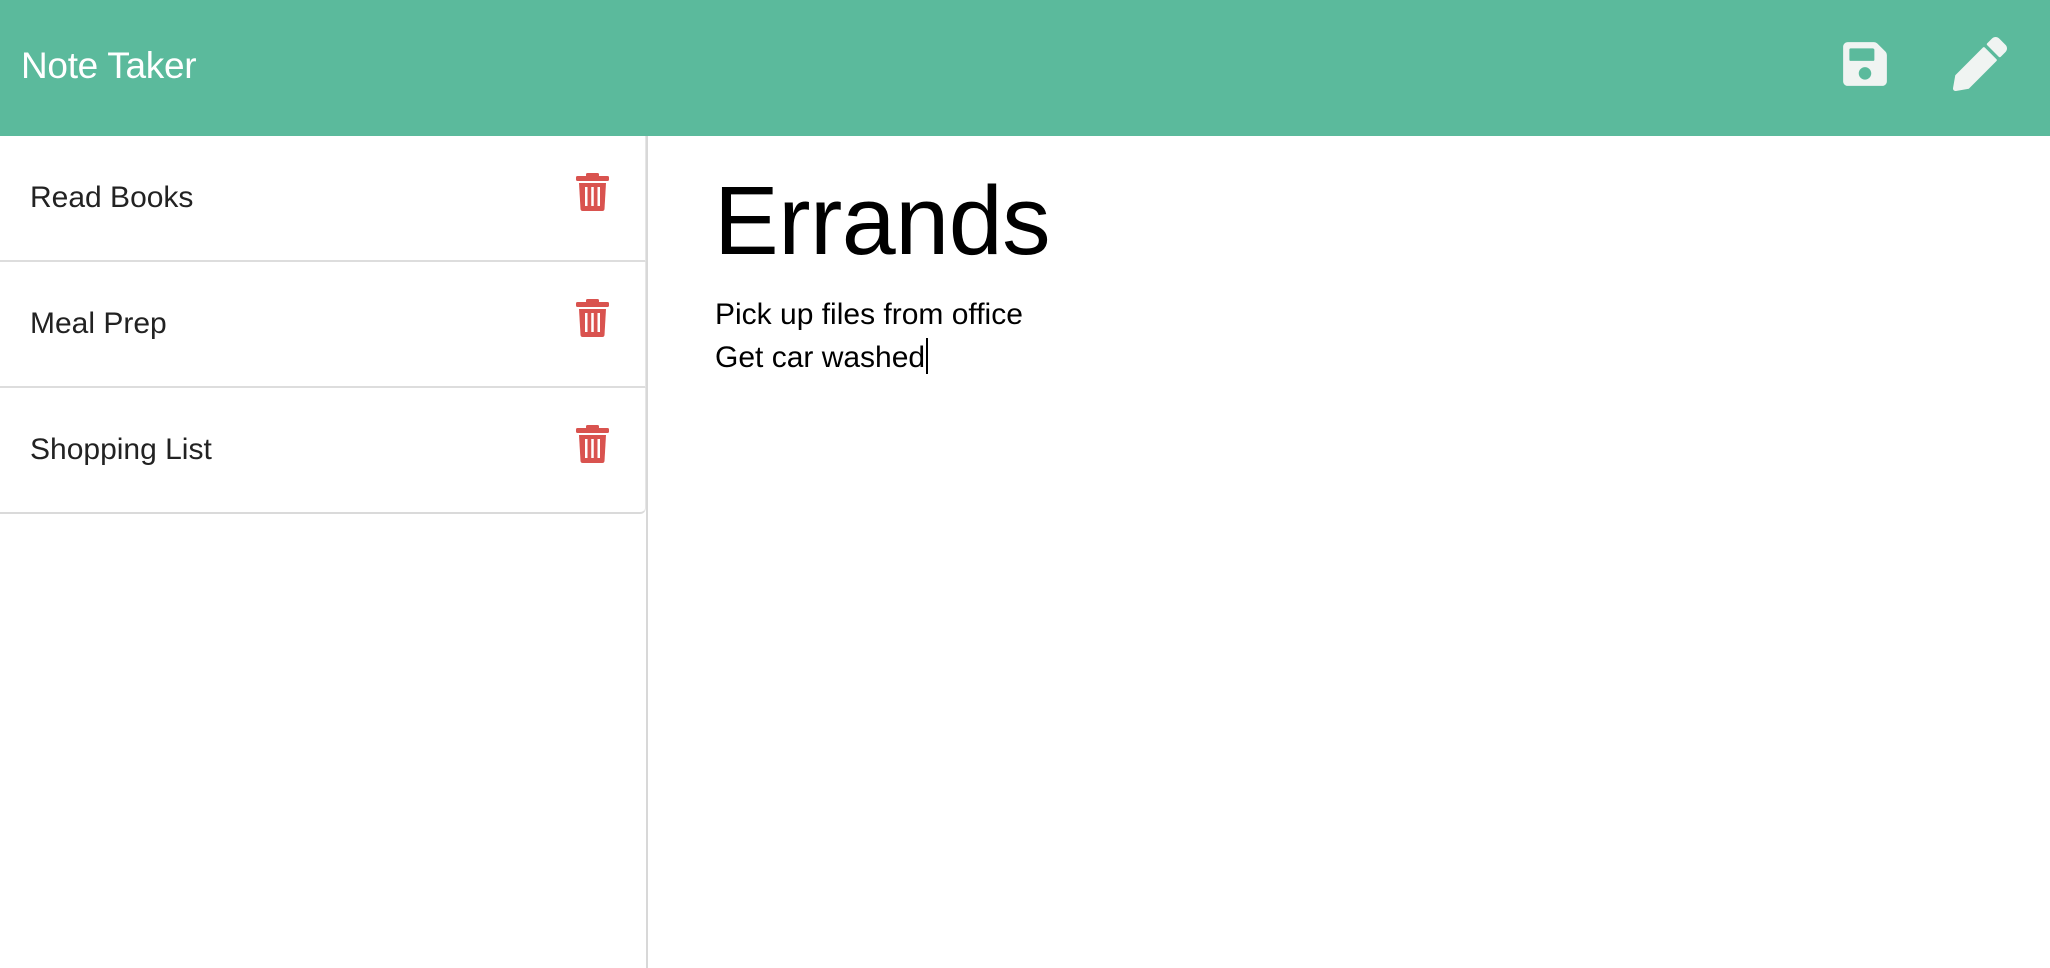 This screenshot has width=2050, height=968. What do you see at coordinates (1980, 64) in the screenshot?
I see `pencil-icon` at bounding box center [1980, 64].